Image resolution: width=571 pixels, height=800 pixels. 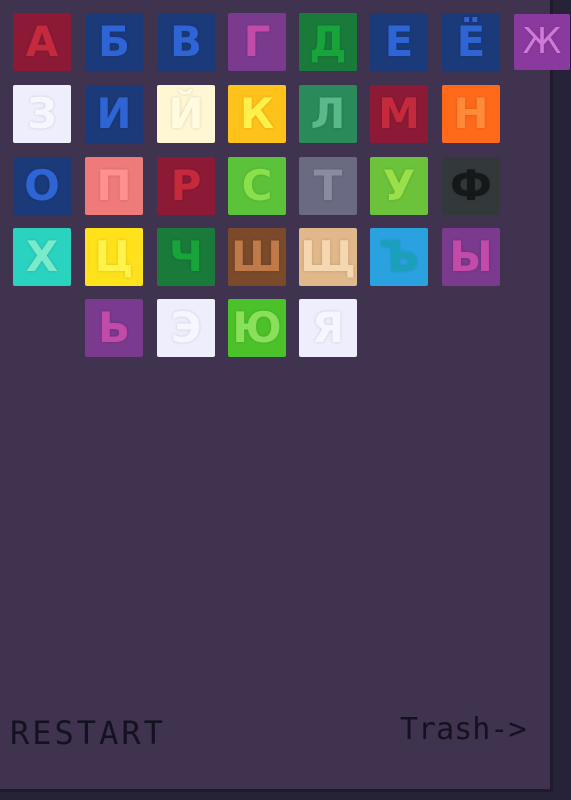 What do you see at coordinates (114, 257) in the screenshot?
I see `tile-letter-23: Ц` at bounding box center [114, 257].